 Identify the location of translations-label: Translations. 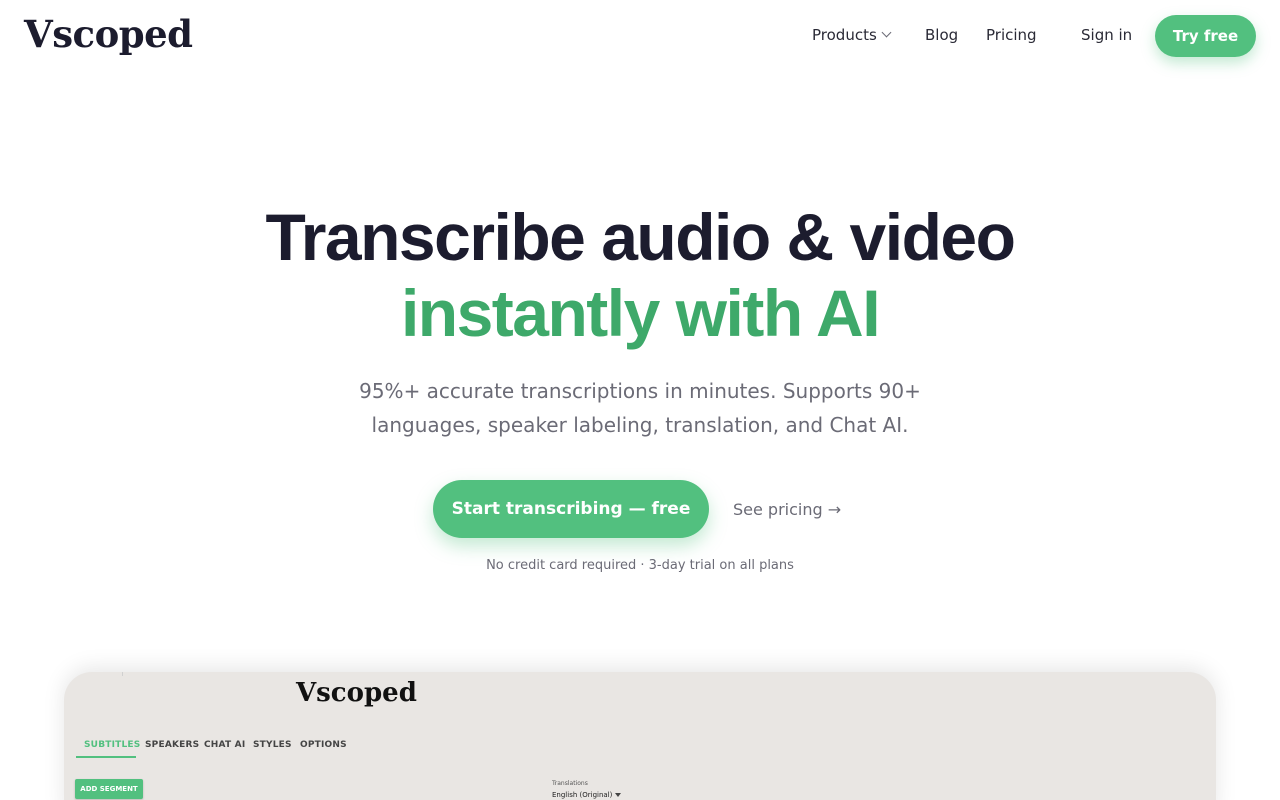
(570, 783).